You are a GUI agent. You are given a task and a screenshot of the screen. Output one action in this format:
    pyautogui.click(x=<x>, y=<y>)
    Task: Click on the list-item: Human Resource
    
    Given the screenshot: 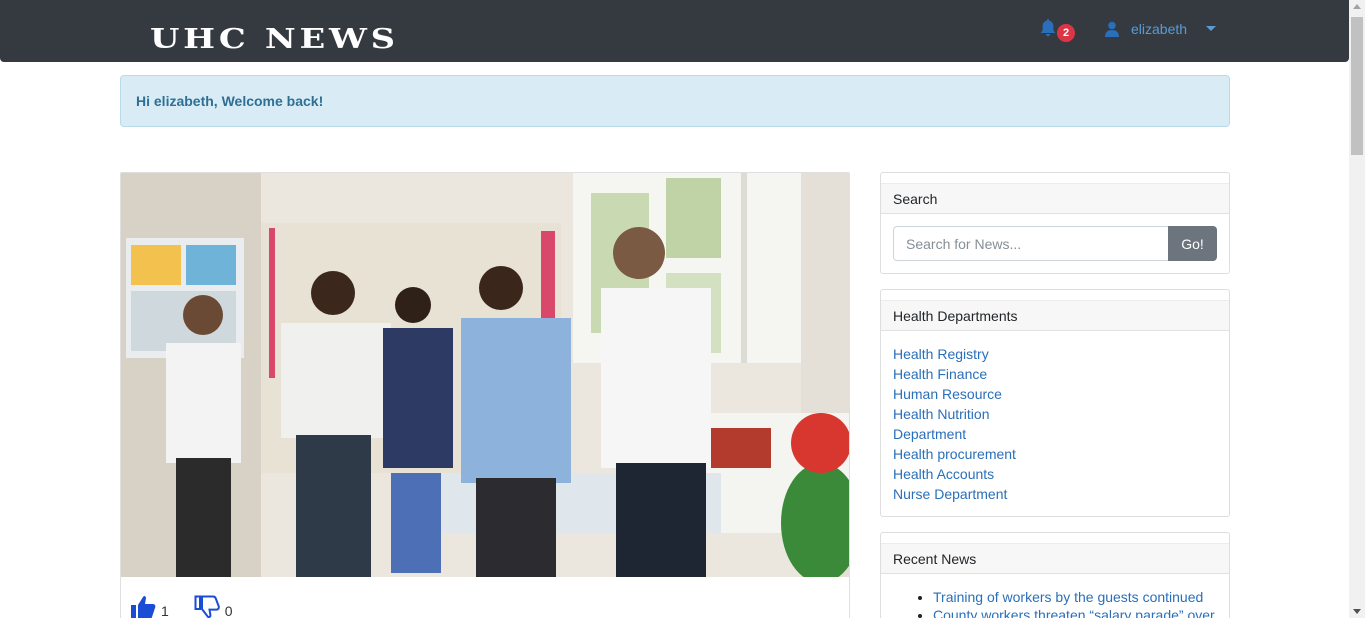 What is the action you would take?
    pyautogui.click(x=954, y=394)
    